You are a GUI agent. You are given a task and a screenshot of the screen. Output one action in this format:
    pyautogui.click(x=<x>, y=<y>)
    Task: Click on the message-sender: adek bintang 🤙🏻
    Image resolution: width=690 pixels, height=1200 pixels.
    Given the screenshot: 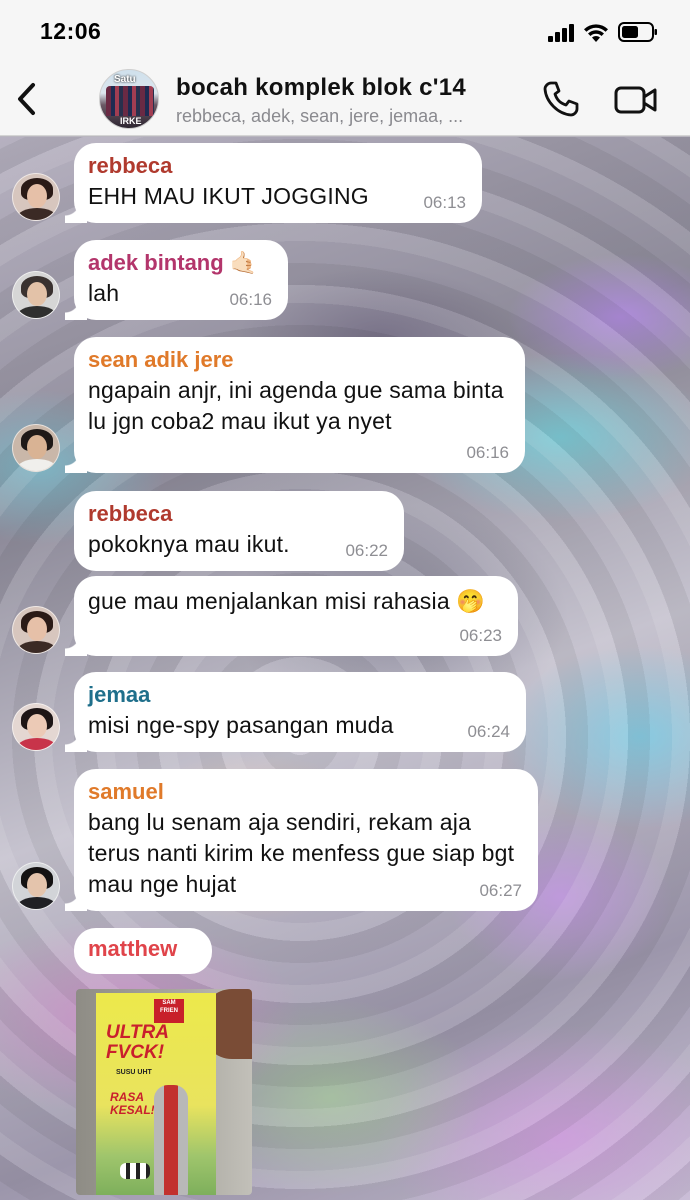 What is the action you would take?
    pyautogui.click(x=173, y=262)
    